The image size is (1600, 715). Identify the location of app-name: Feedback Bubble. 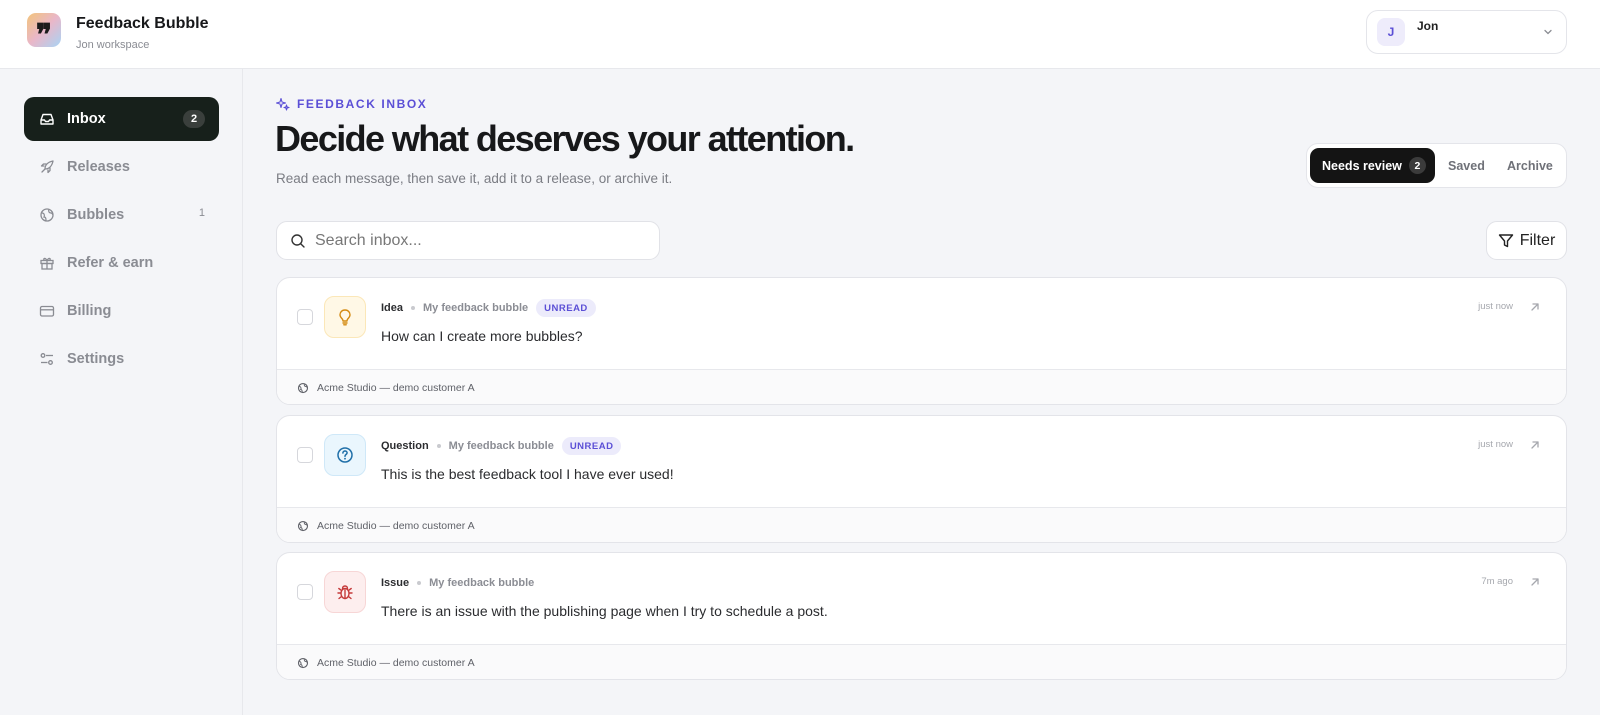
(142, 23).